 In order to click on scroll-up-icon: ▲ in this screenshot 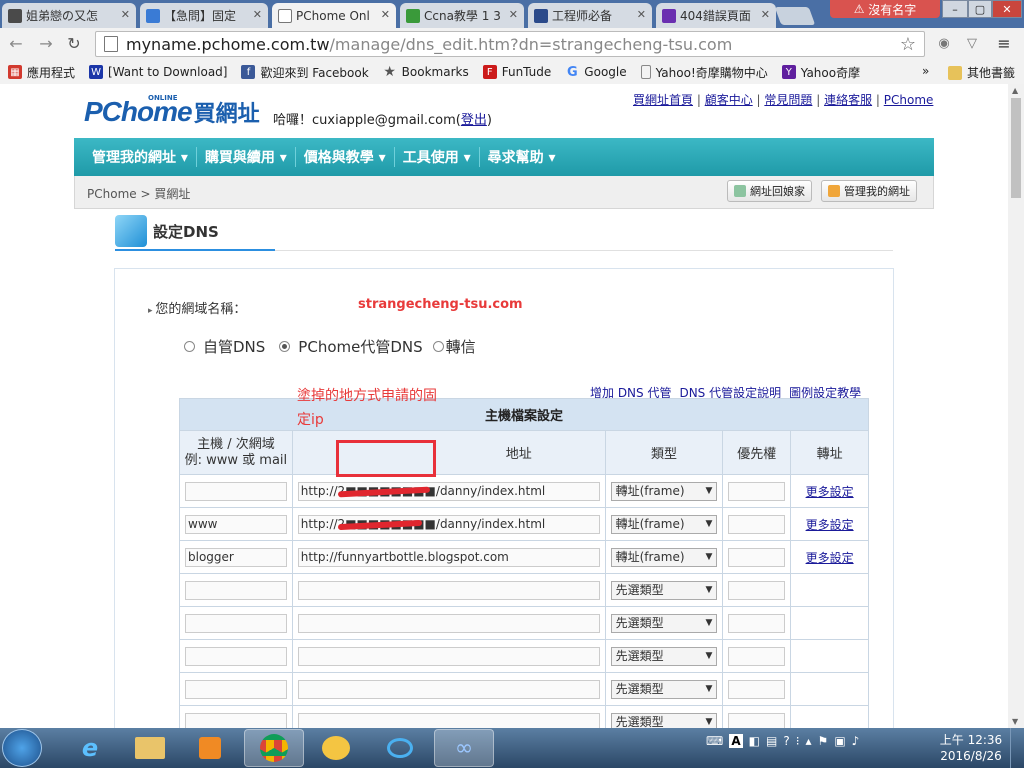, I will do `click(1015, 90)`.